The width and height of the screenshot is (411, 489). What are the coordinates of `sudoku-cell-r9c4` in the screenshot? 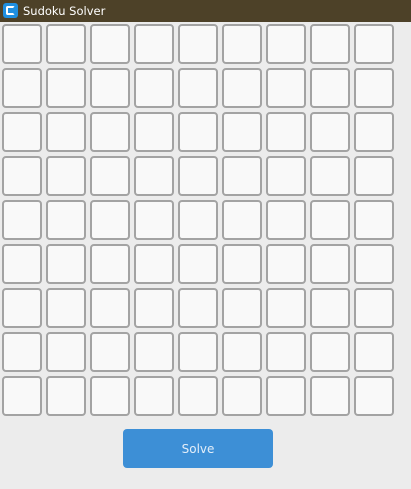 It's located at (154, 396).